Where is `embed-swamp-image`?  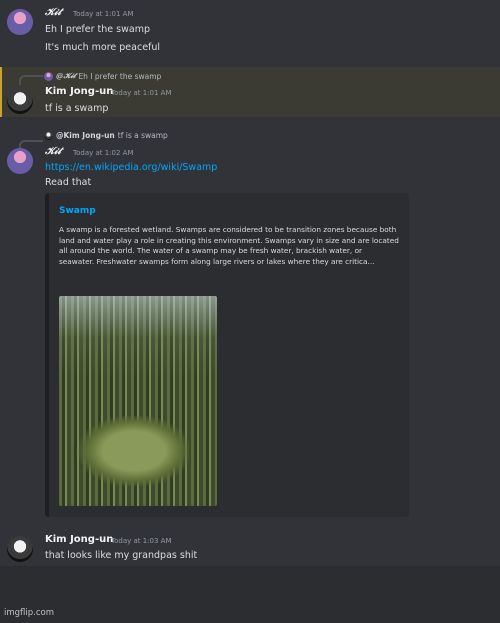
embed-swamp-image is located at coordinates (138, 401).